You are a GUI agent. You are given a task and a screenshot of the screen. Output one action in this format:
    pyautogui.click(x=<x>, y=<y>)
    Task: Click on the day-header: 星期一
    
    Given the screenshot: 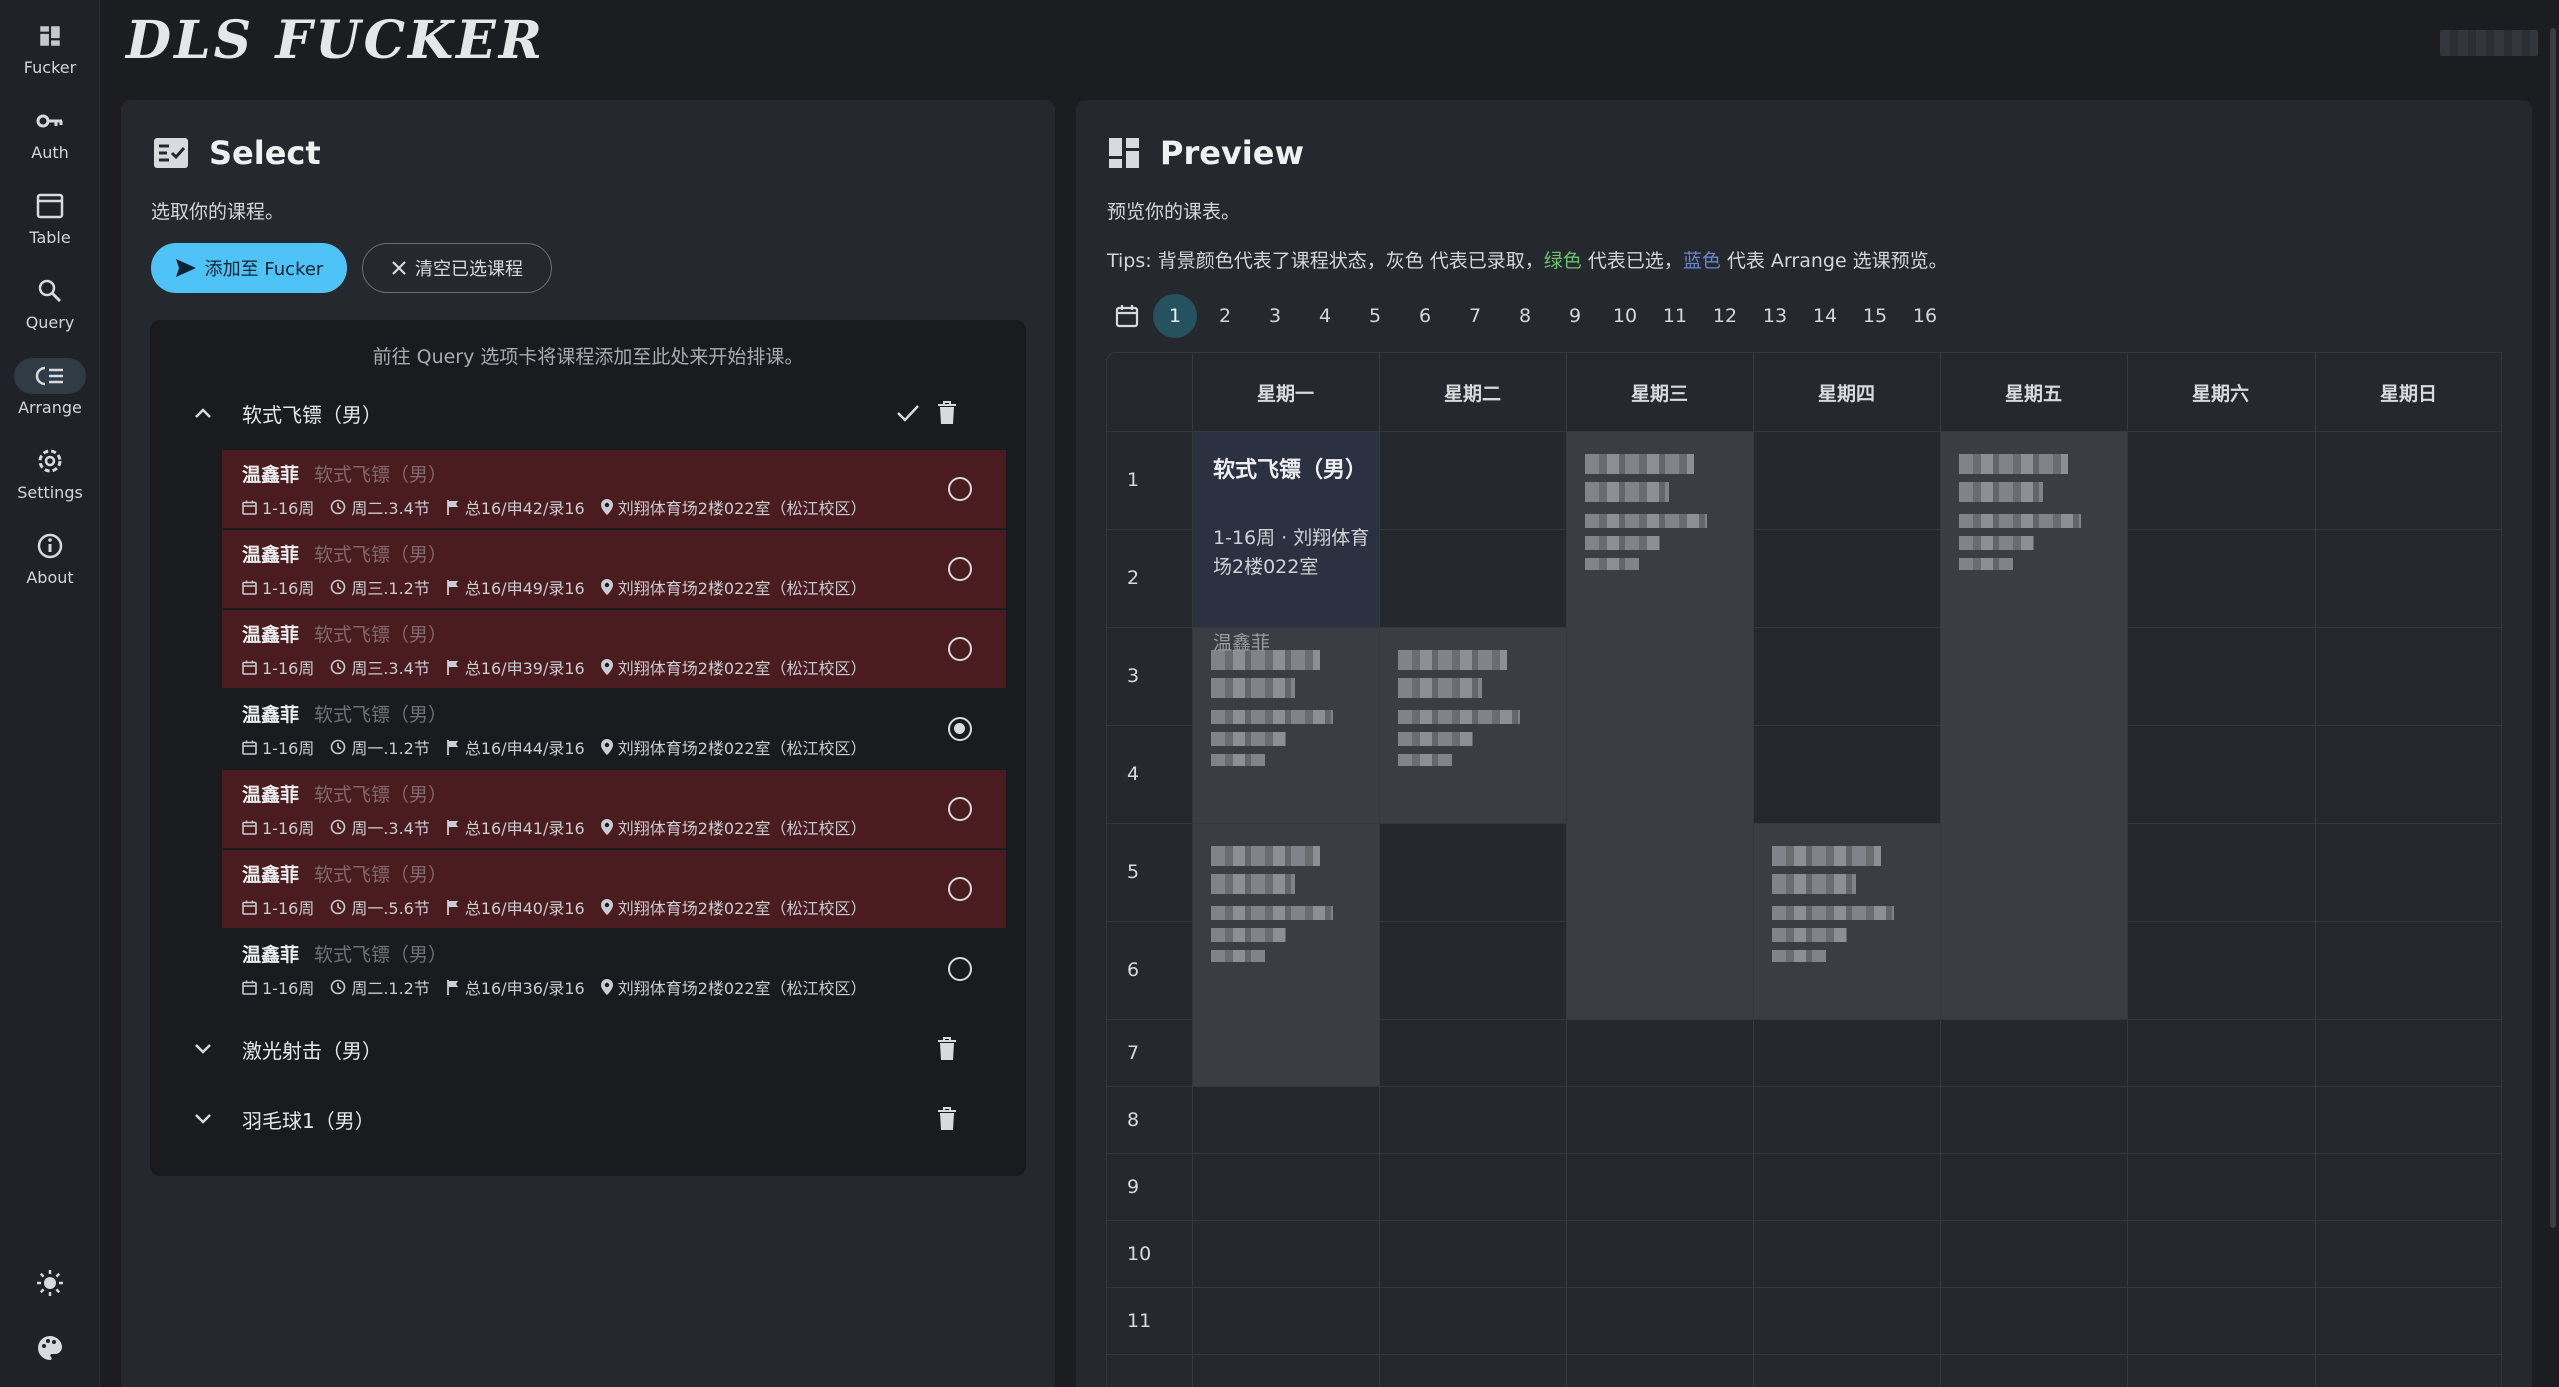 What is the action you would take?
    pyautogui.click(x=1285, y=393)
    